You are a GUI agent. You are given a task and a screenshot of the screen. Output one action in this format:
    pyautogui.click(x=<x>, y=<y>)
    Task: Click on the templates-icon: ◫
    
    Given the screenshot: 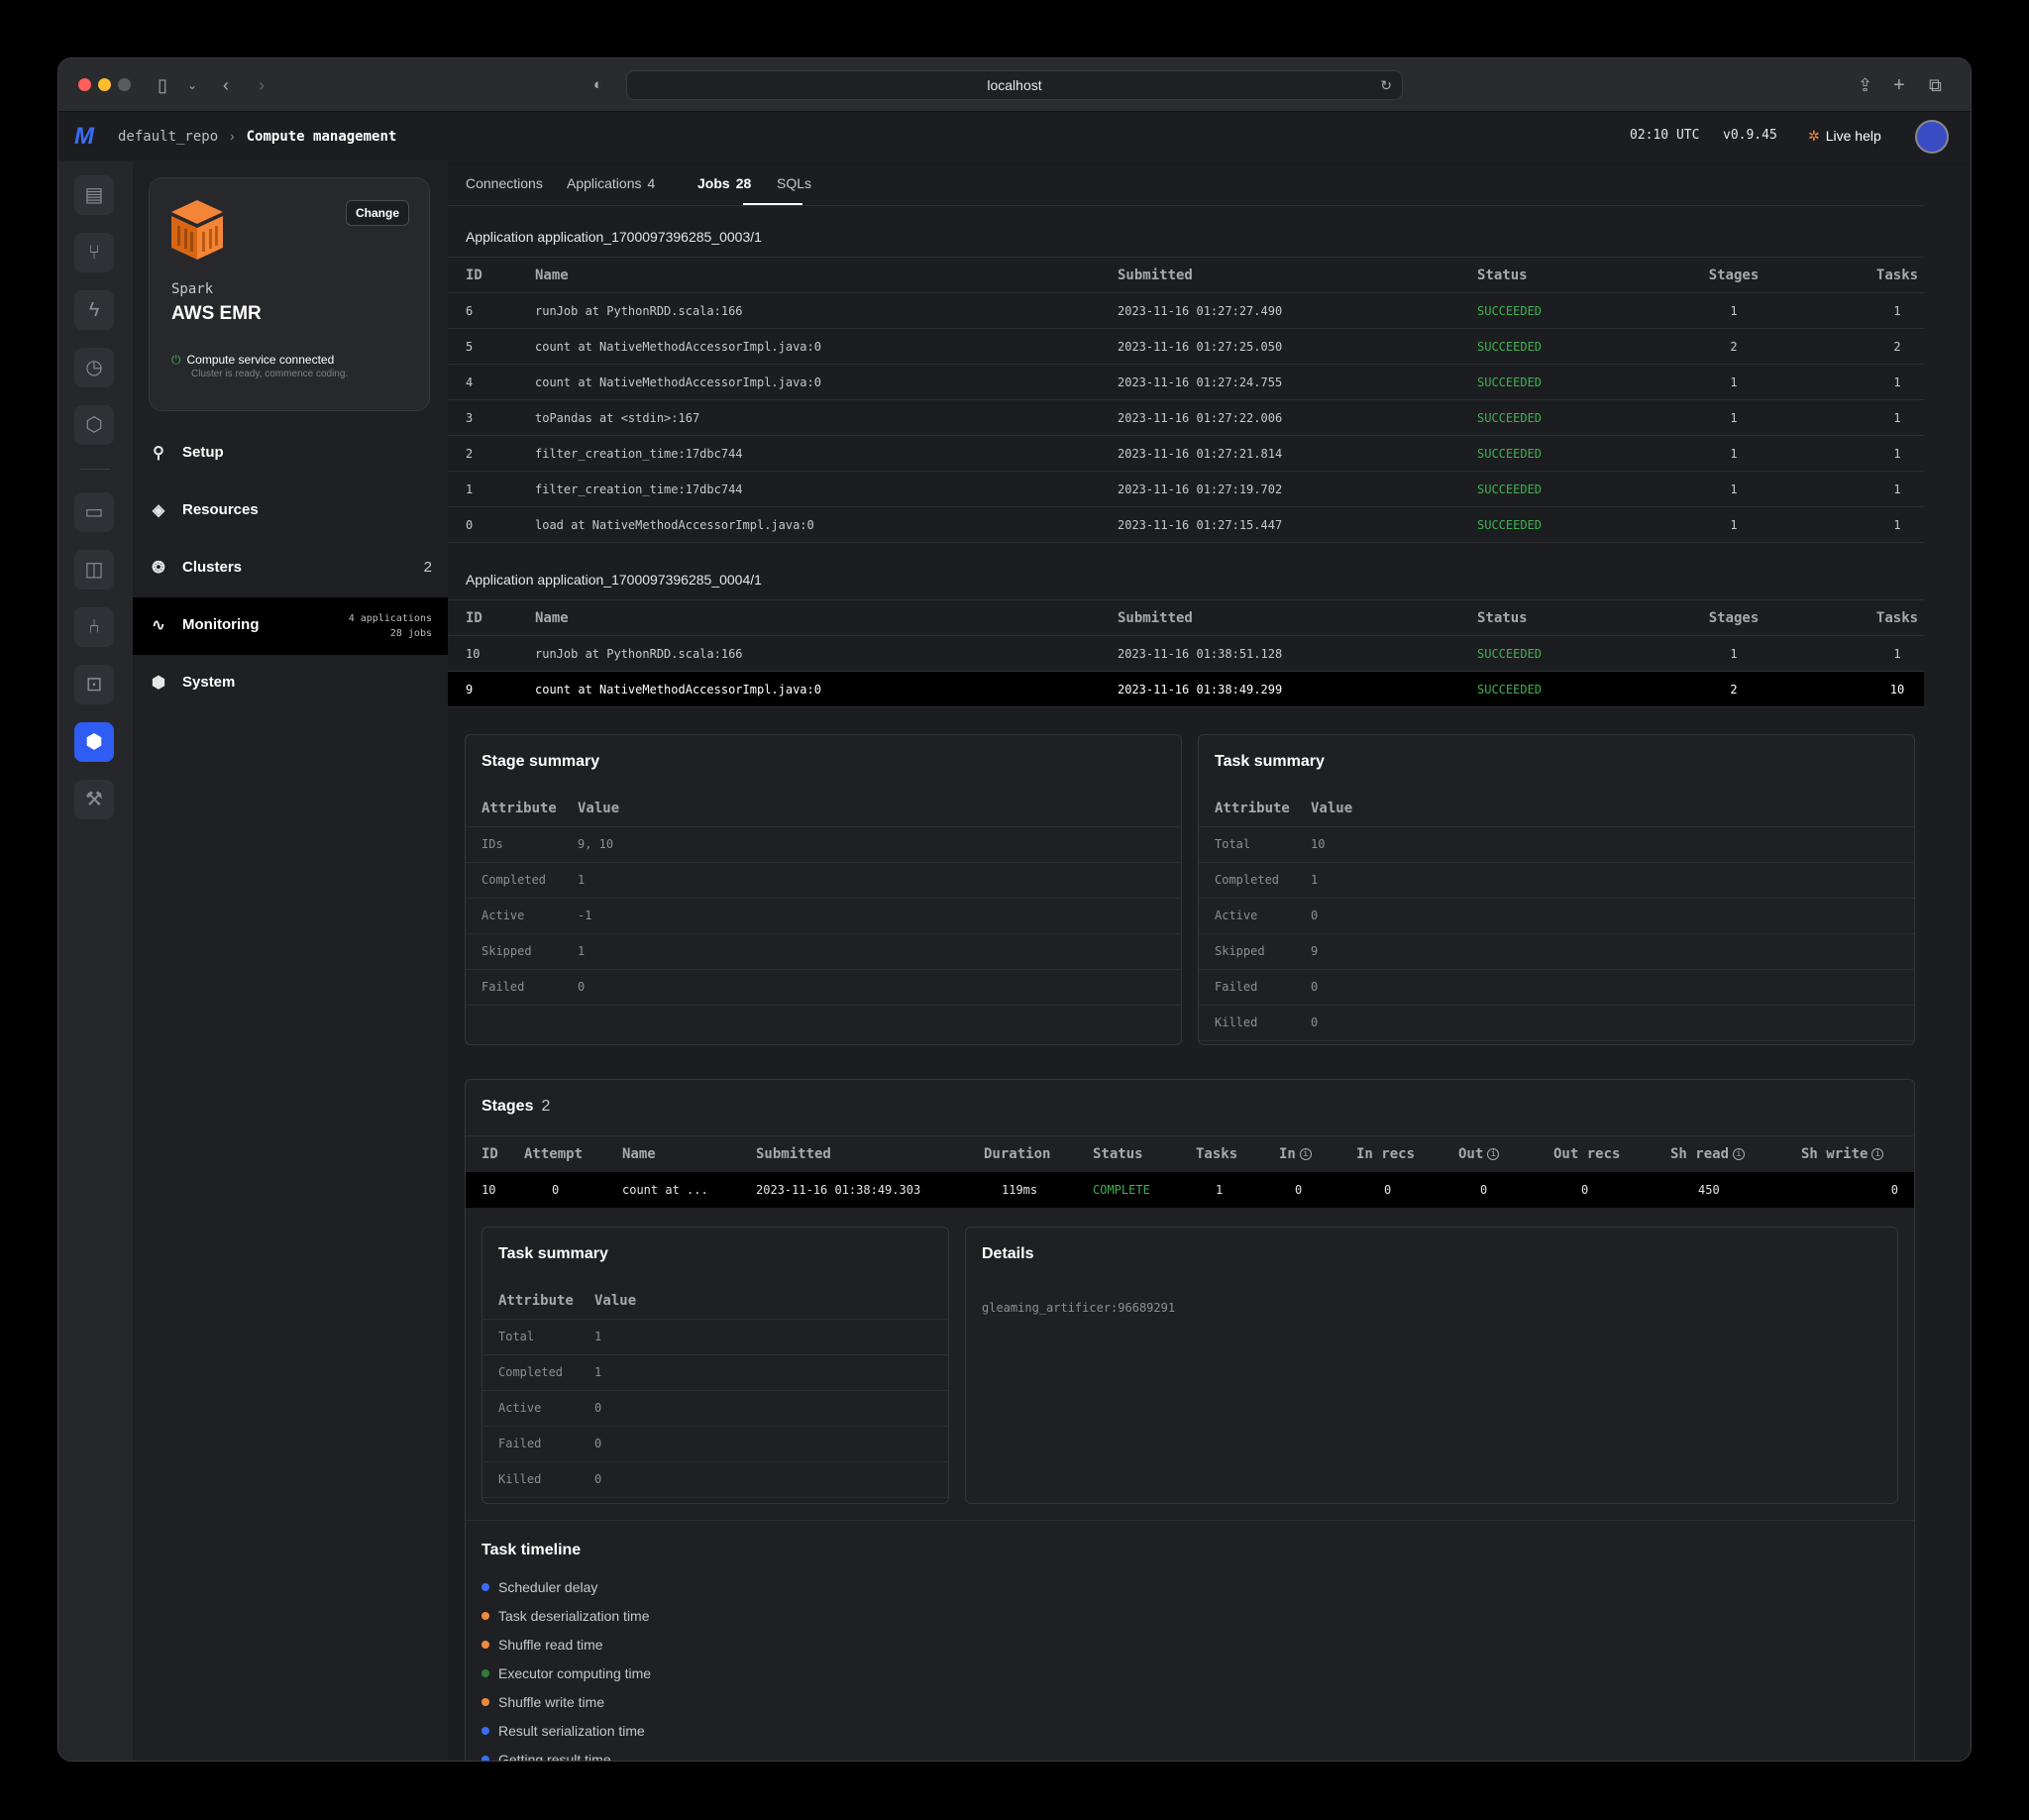 What is the action you would take?
    pyautogui.click(x=94, y=569)
    